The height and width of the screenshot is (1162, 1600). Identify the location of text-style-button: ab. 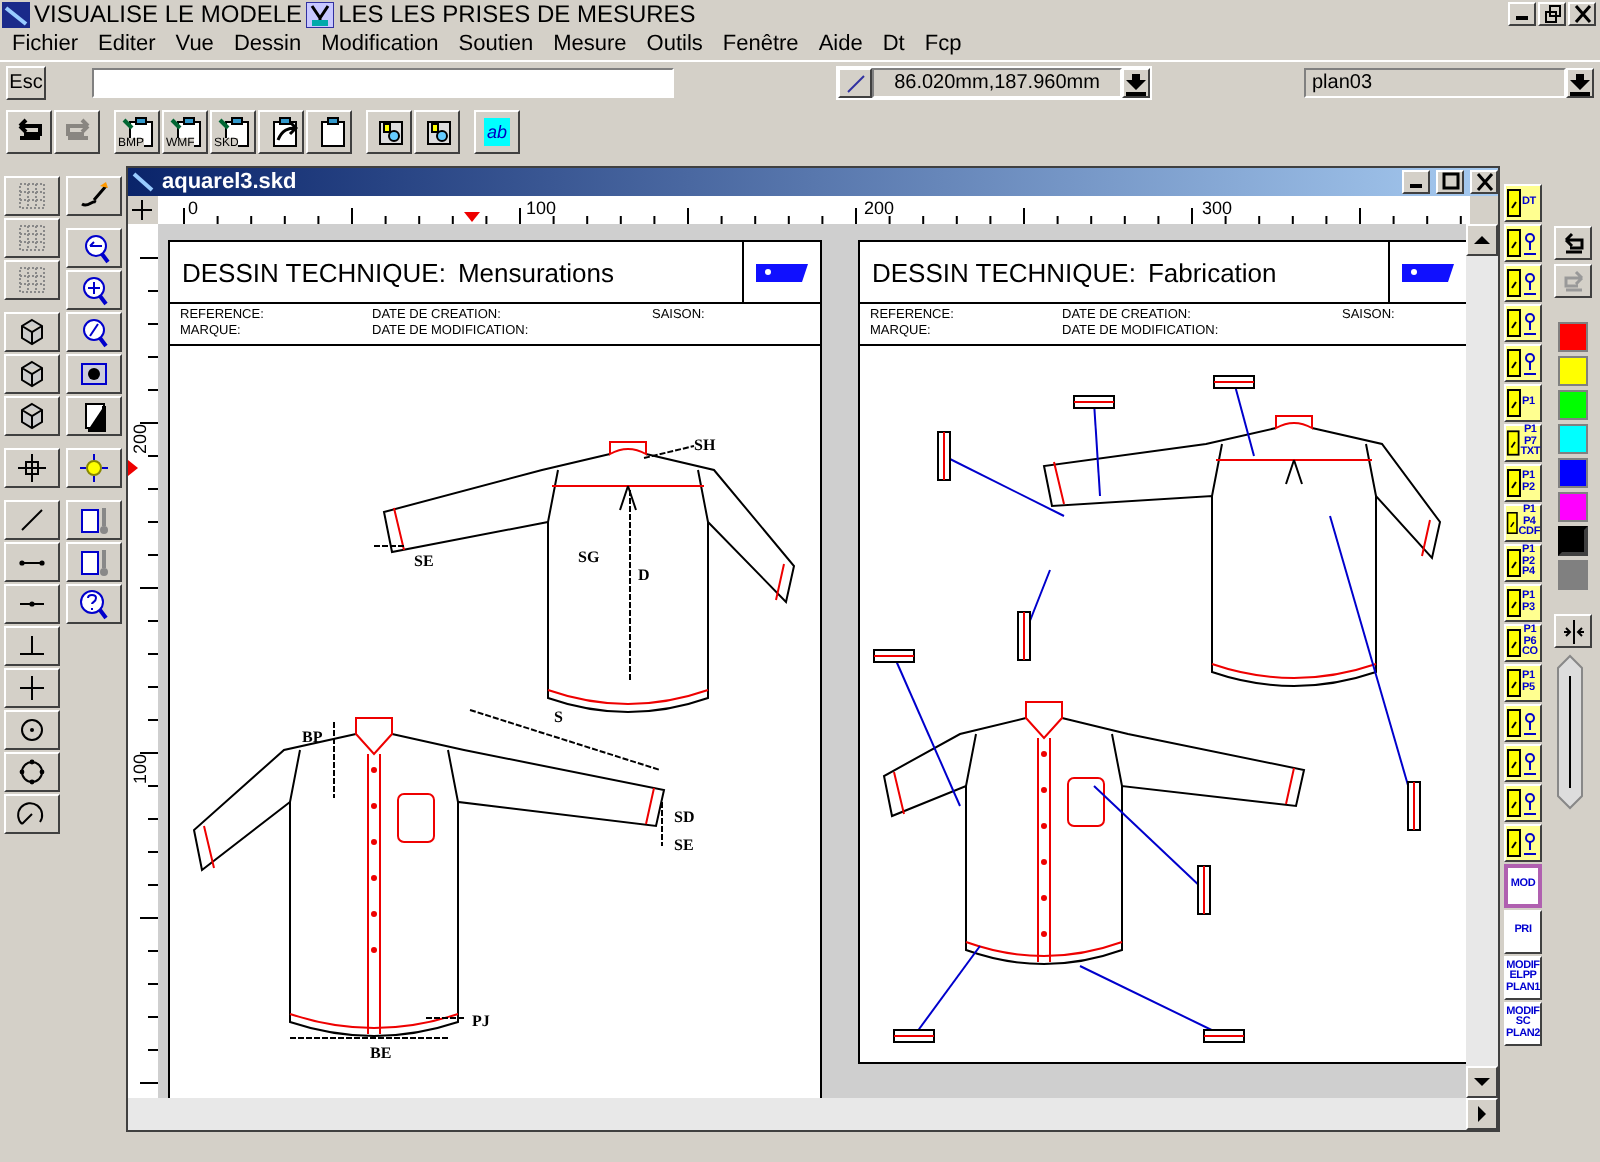
(497, 132).